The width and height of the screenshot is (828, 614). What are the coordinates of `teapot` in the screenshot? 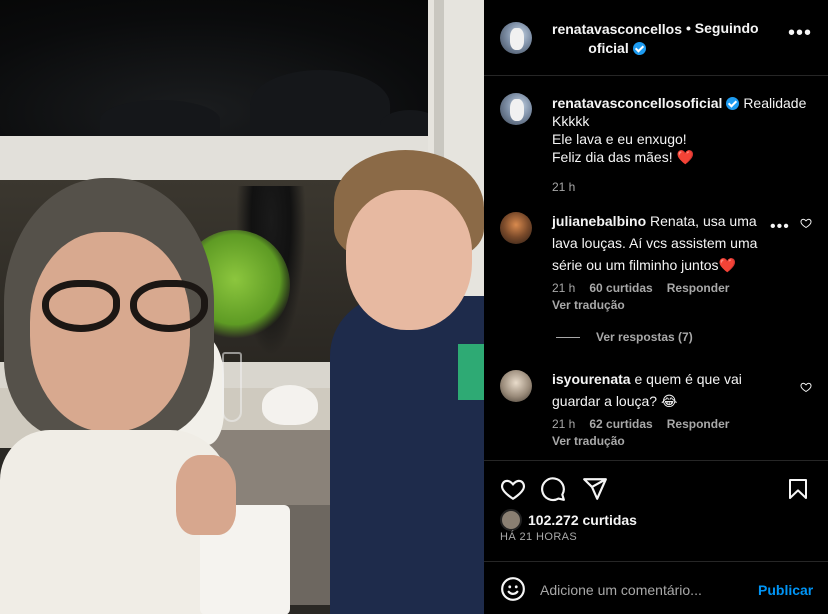 It's located at (290, 405).